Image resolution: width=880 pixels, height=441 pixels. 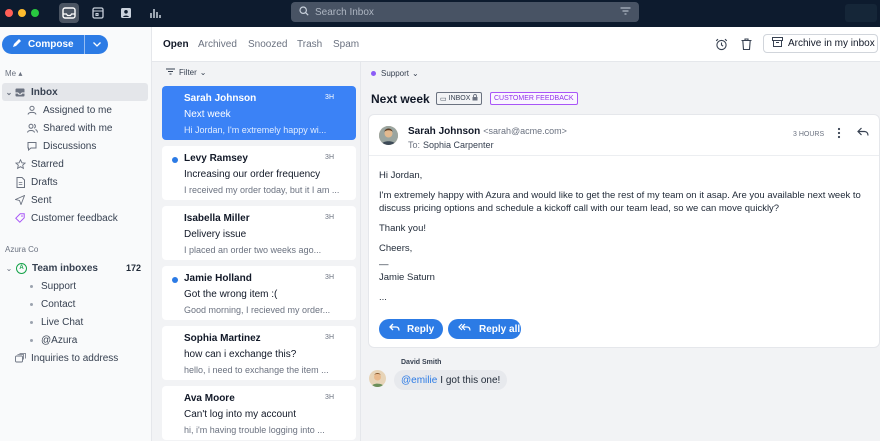 I want to click on org-section-label: Azura Co, so click(x=22, y=249).